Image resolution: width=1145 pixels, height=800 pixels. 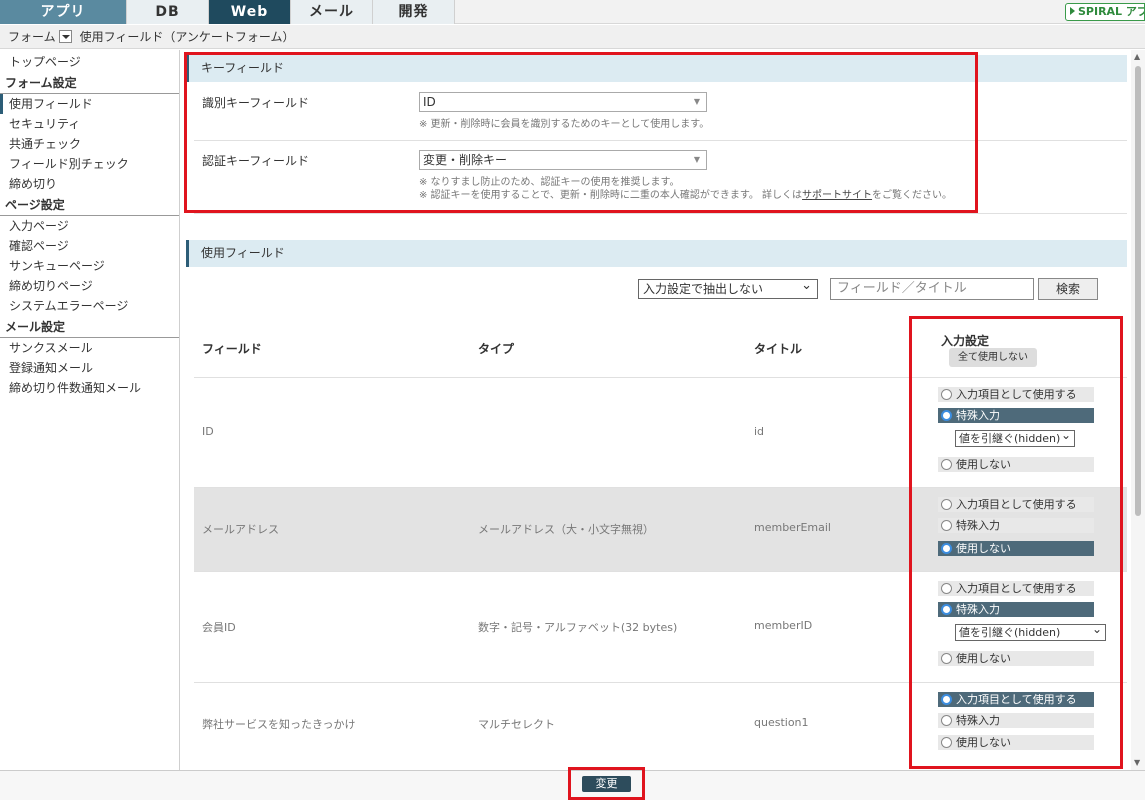 What do you see at coordinates (232, 349) in the screenshot?
I see `header-field: フィールド` at bounding box center [232, 349].